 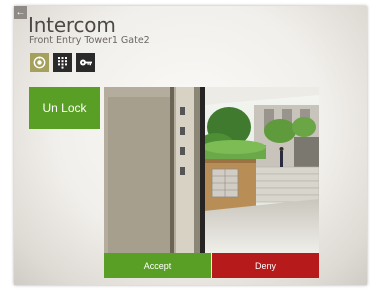 I want to click on key-tab-button, so click(x=85, y=62).